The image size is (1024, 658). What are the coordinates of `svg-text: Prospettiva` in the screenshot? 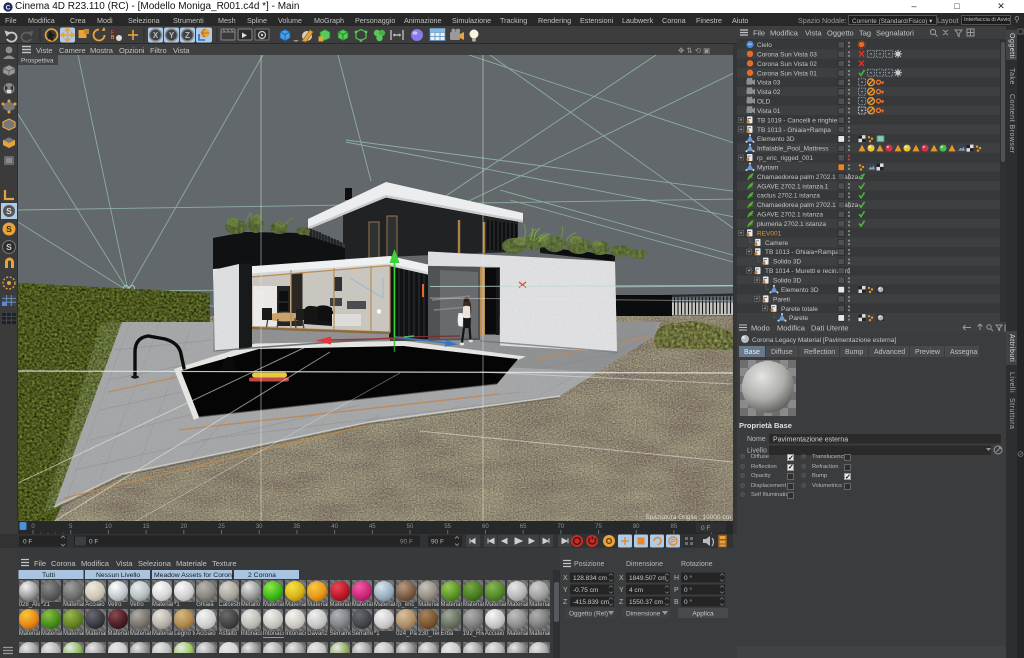 It's located at (37, 61).